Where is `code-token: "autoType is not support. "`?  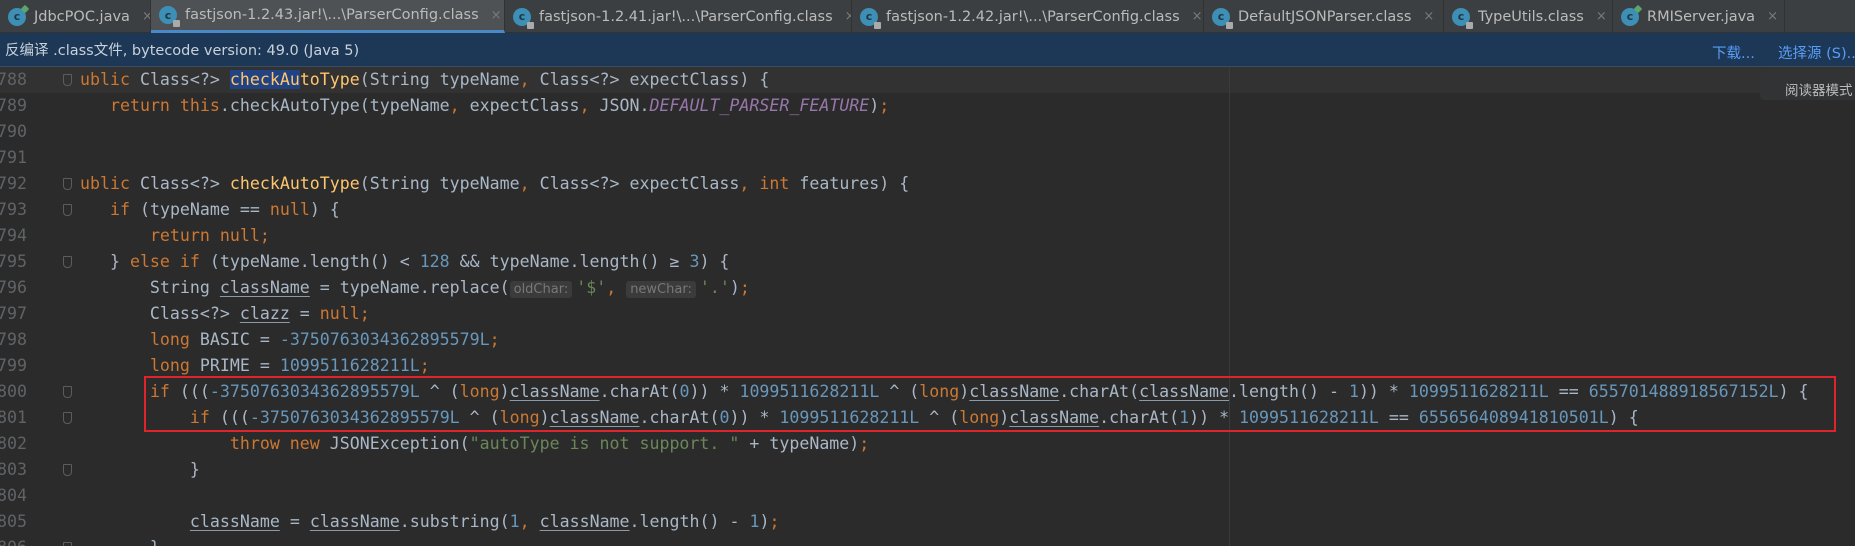
code-token: "autoType is not support. " is located at coordinates (604, 443).